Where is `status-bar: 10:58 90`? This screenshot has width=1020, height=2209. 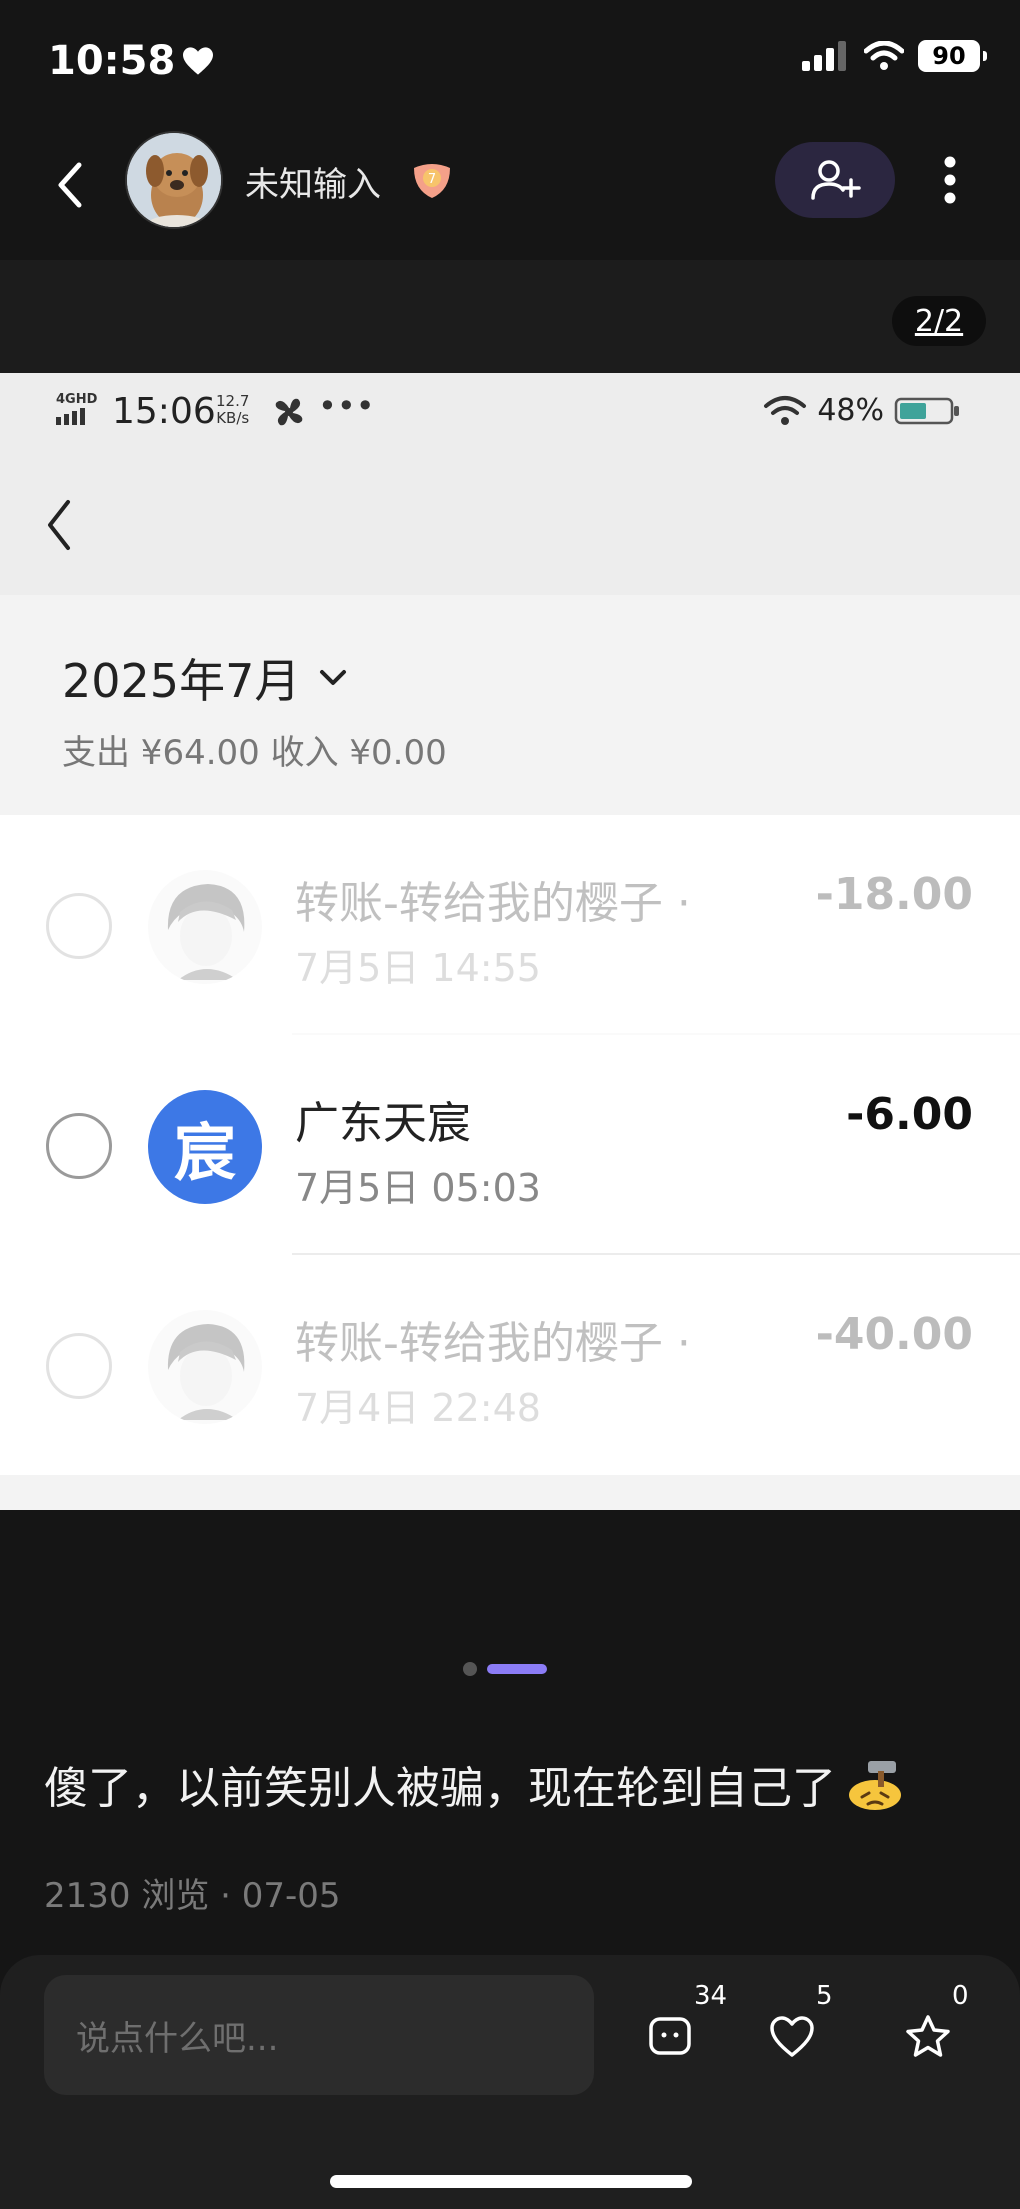 status-bar: 10:58 90 is located at coordinates (510, 62).